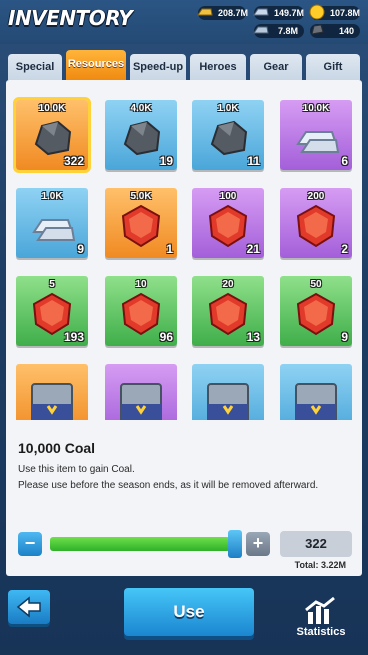 This screenshot has width=368, height=655. What do you see at coordinates (333, 67) in the screenshot?
I see `tab-gift: Gift` at bounding box center [333, 67].